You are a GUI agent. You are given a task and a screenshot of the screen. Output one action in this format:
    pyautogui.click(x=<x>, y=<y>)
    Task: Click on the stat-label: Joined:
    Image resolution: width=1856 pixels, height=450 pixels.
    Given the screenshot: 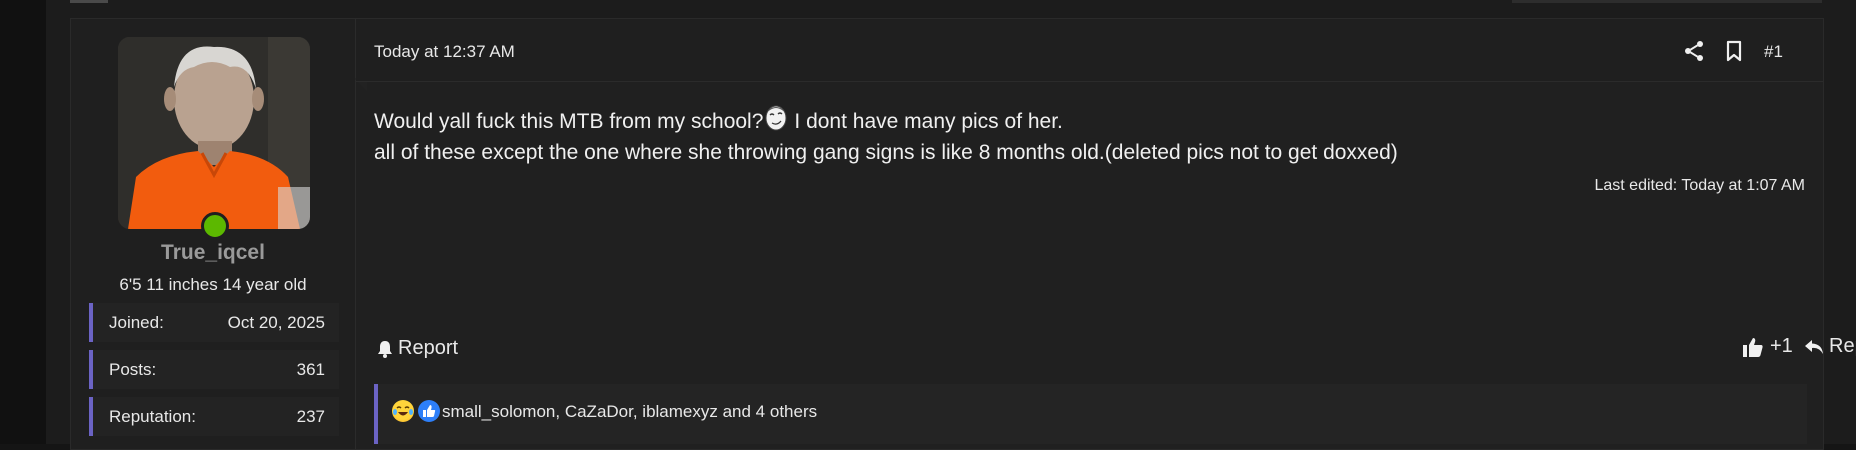 What is the action you would take?
    pyautogui.click(x=136, y=322)
    